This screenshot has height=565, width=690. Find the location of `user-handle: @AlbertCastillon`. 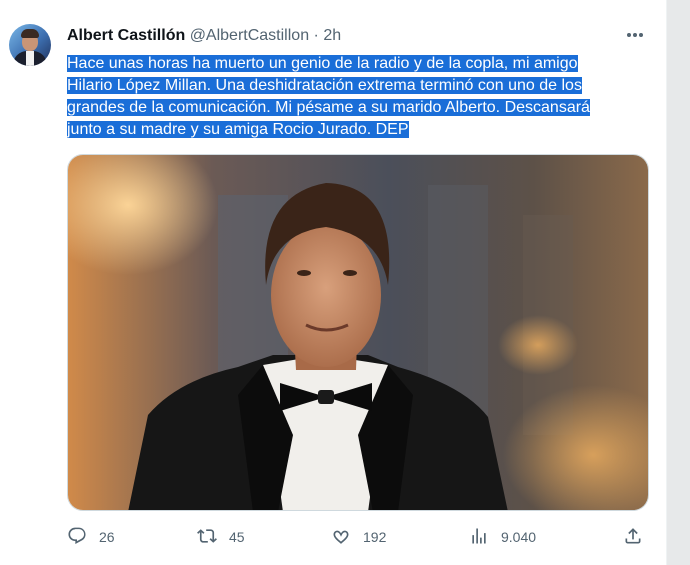

user-handle: @AlbertCastillon is located at coordinates (249, 35).